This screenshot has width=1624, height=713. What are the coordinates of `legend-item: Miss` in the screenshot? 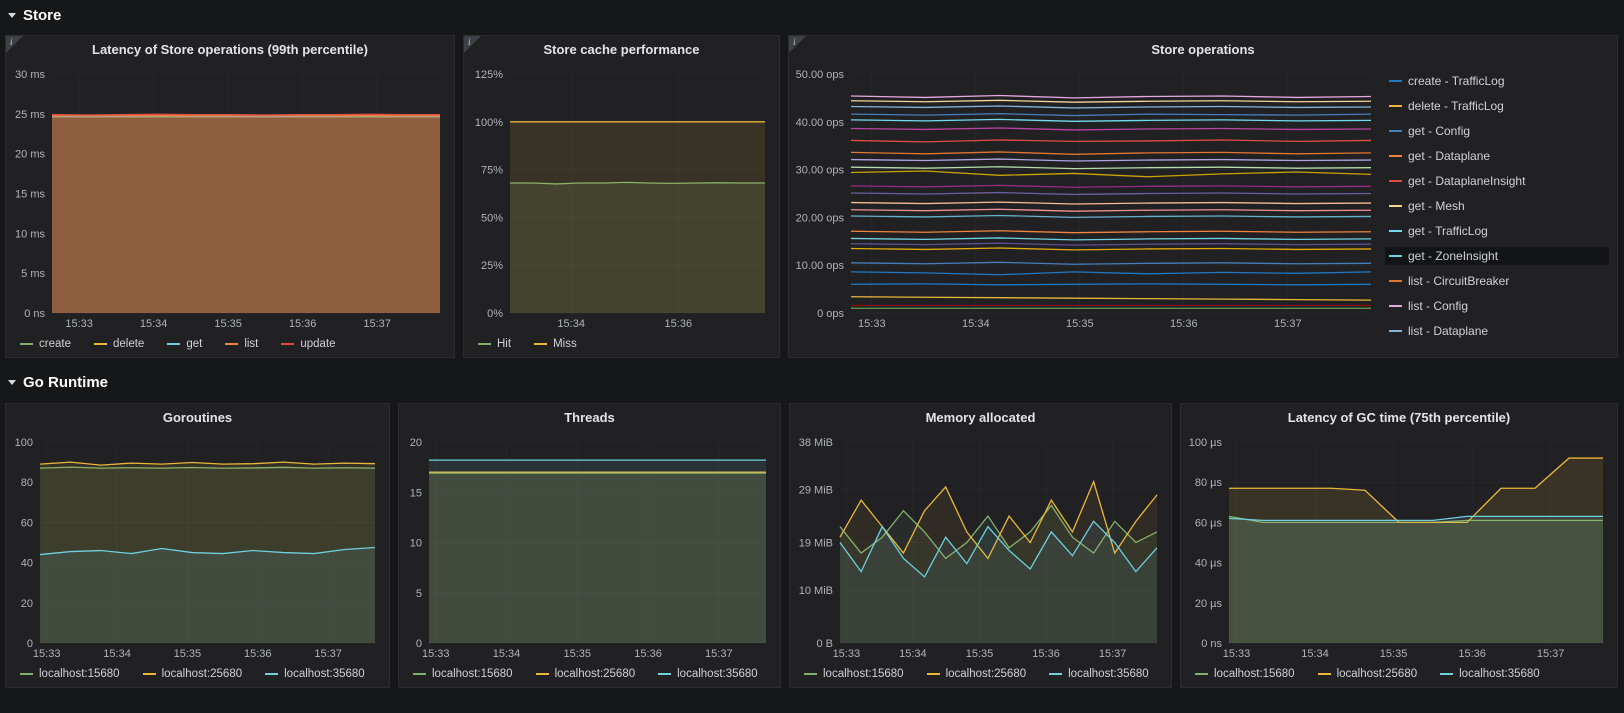 It's located at (555, 344).